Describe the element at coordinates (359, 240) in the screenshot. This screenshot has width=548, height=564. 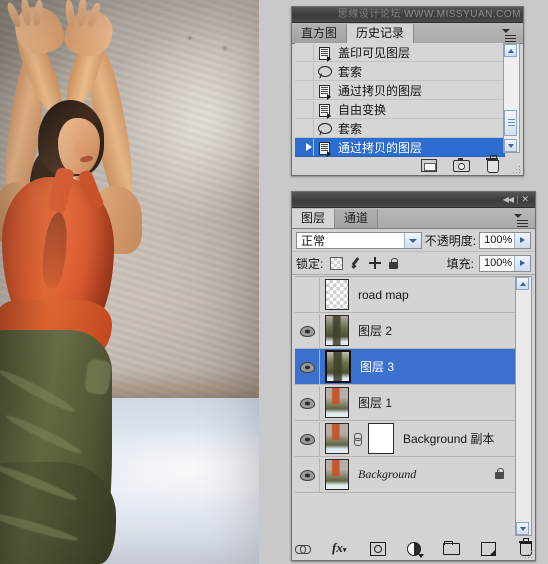
I see `blend-mode-select: 正常` at that location.